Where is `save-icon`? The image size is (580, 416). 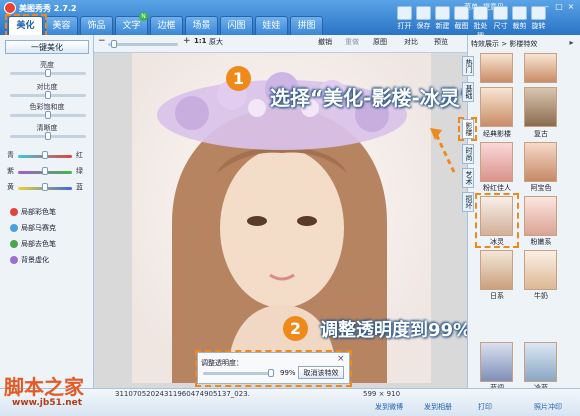
save-icon is located at coordinates (423, 13).